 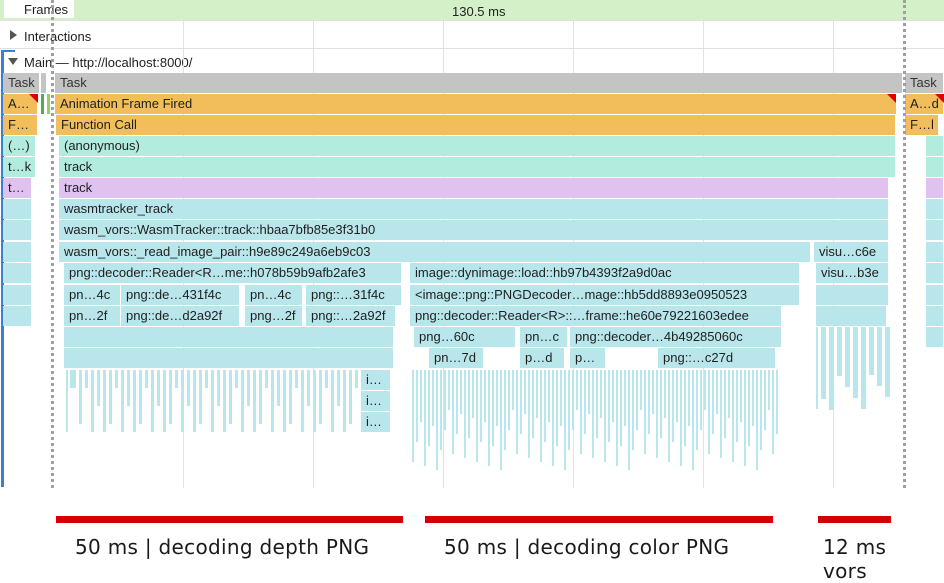 What do you see at coordinates (717, 358) in the screenshot?
I see `png-block: png::…c27d` at bounding box center [717, 358].